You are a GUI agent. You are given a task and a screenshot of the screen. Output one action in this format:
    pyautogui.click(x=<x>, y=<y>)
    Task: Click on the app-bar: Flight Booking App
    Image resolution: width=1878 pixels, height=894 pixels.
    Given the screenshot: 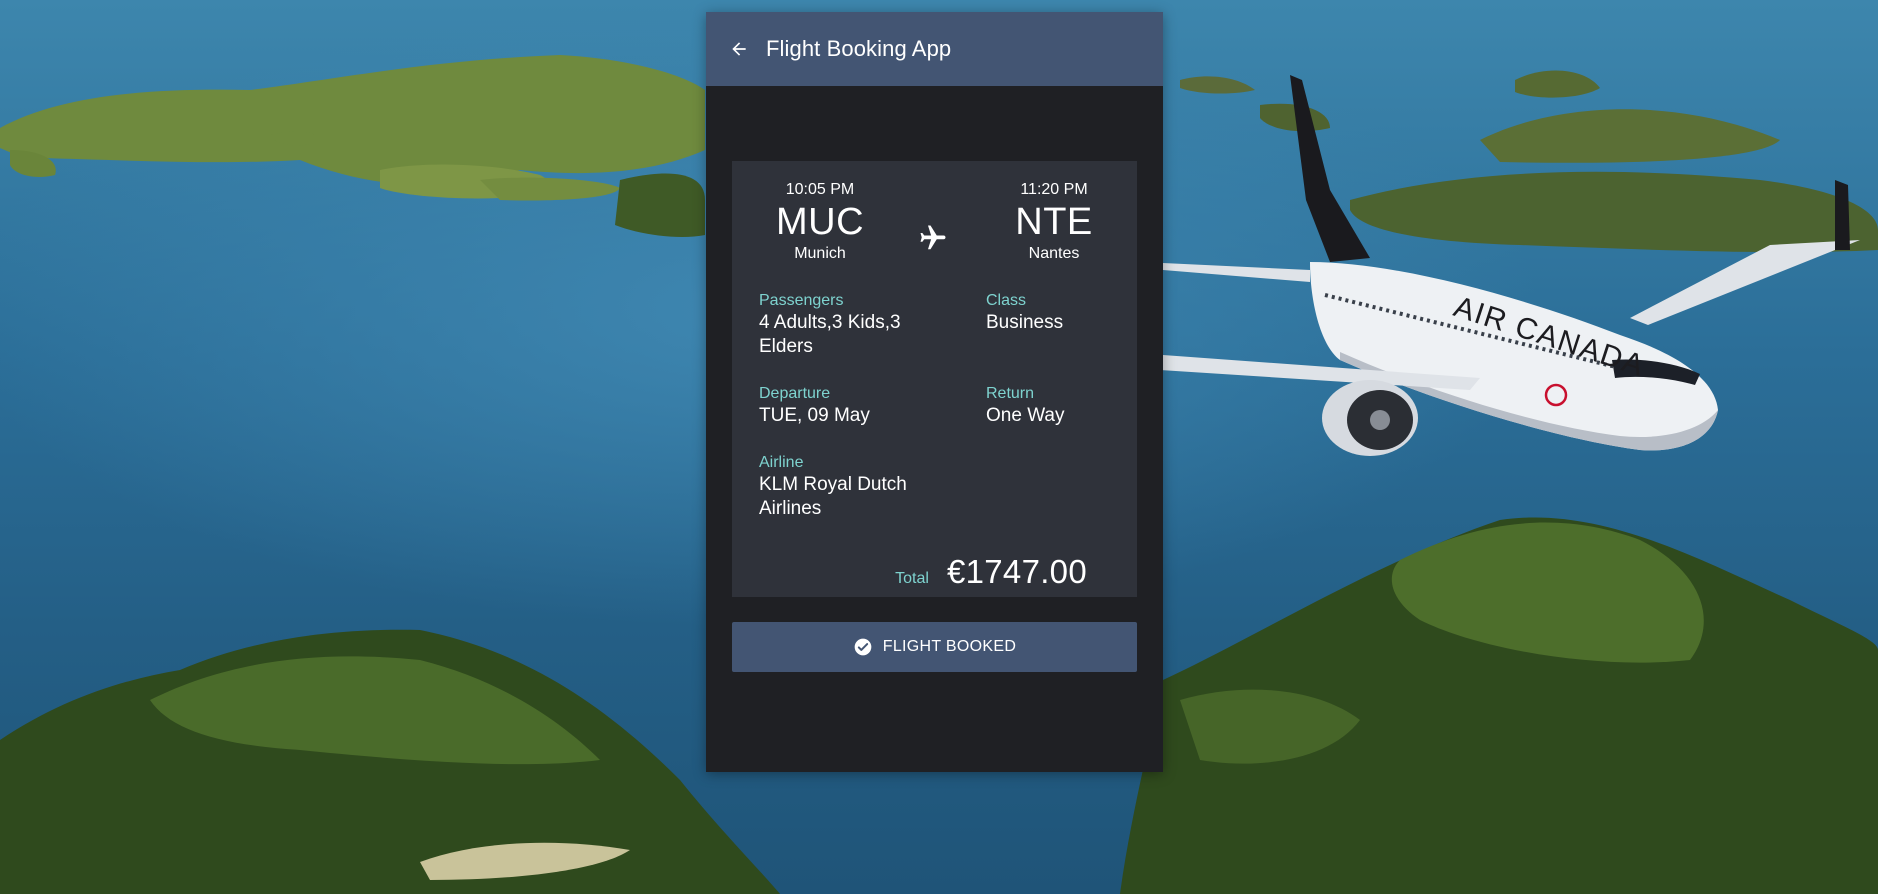 What is the action you would take?
    pyautogui.click(x=934, y=49)
    